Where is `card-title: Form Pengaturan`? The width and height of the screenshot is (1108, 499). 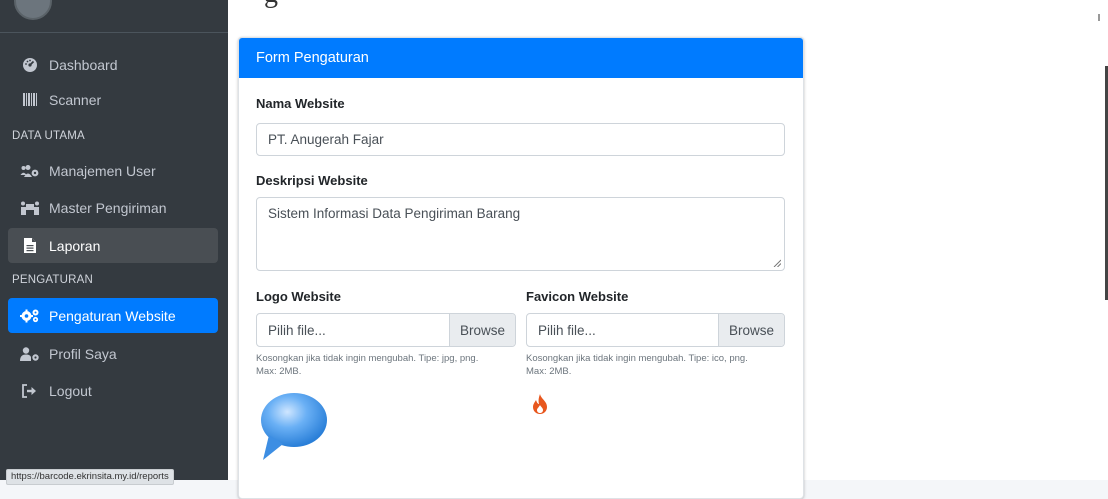
card-title: Form Pengaturan is located at coordinates (312, 58).